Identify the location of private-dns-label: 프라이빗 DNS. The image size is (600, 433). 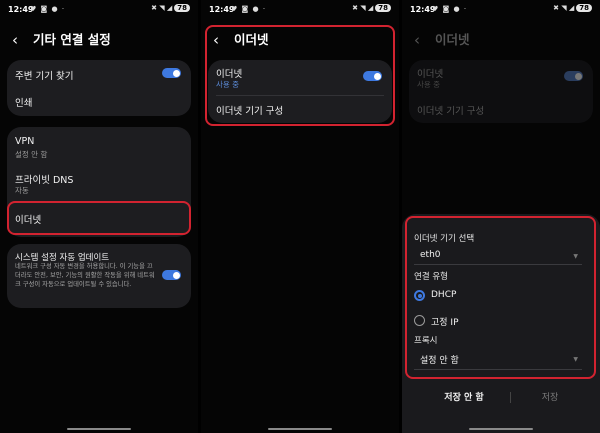
(44, 180).